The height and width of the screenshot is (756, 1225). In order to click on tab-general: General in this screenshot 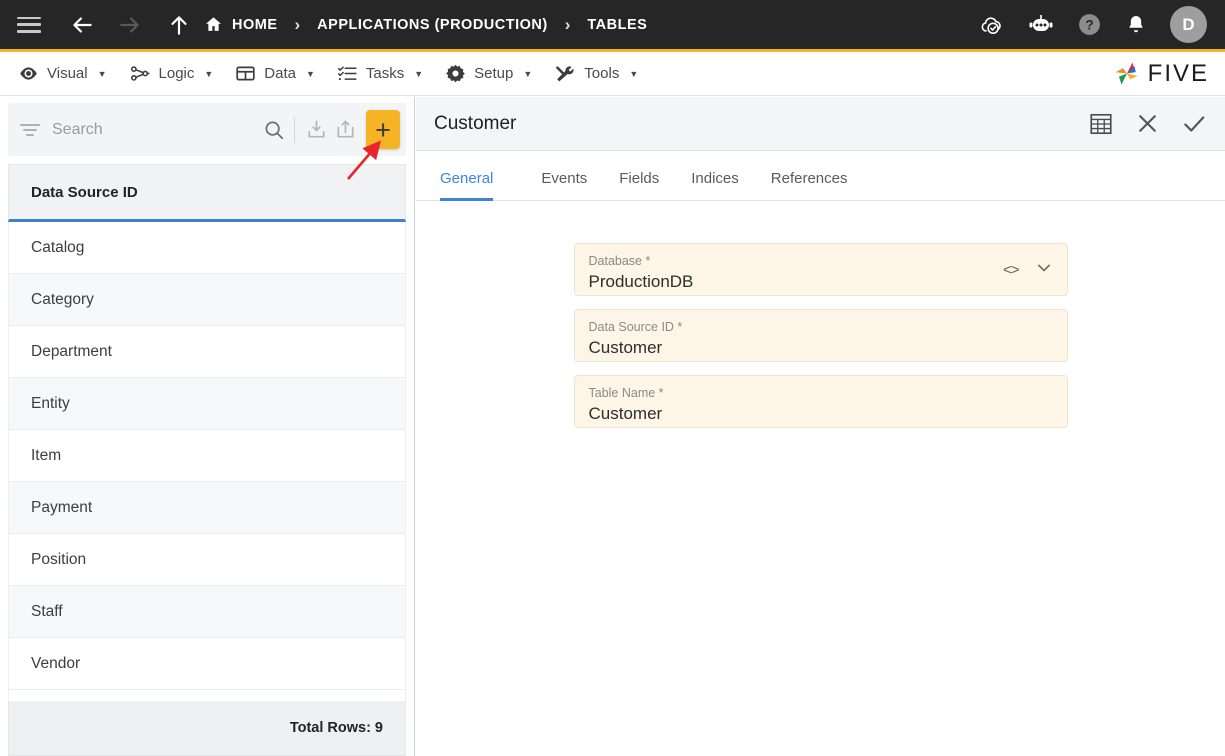, I will do `click(474, 185)`.